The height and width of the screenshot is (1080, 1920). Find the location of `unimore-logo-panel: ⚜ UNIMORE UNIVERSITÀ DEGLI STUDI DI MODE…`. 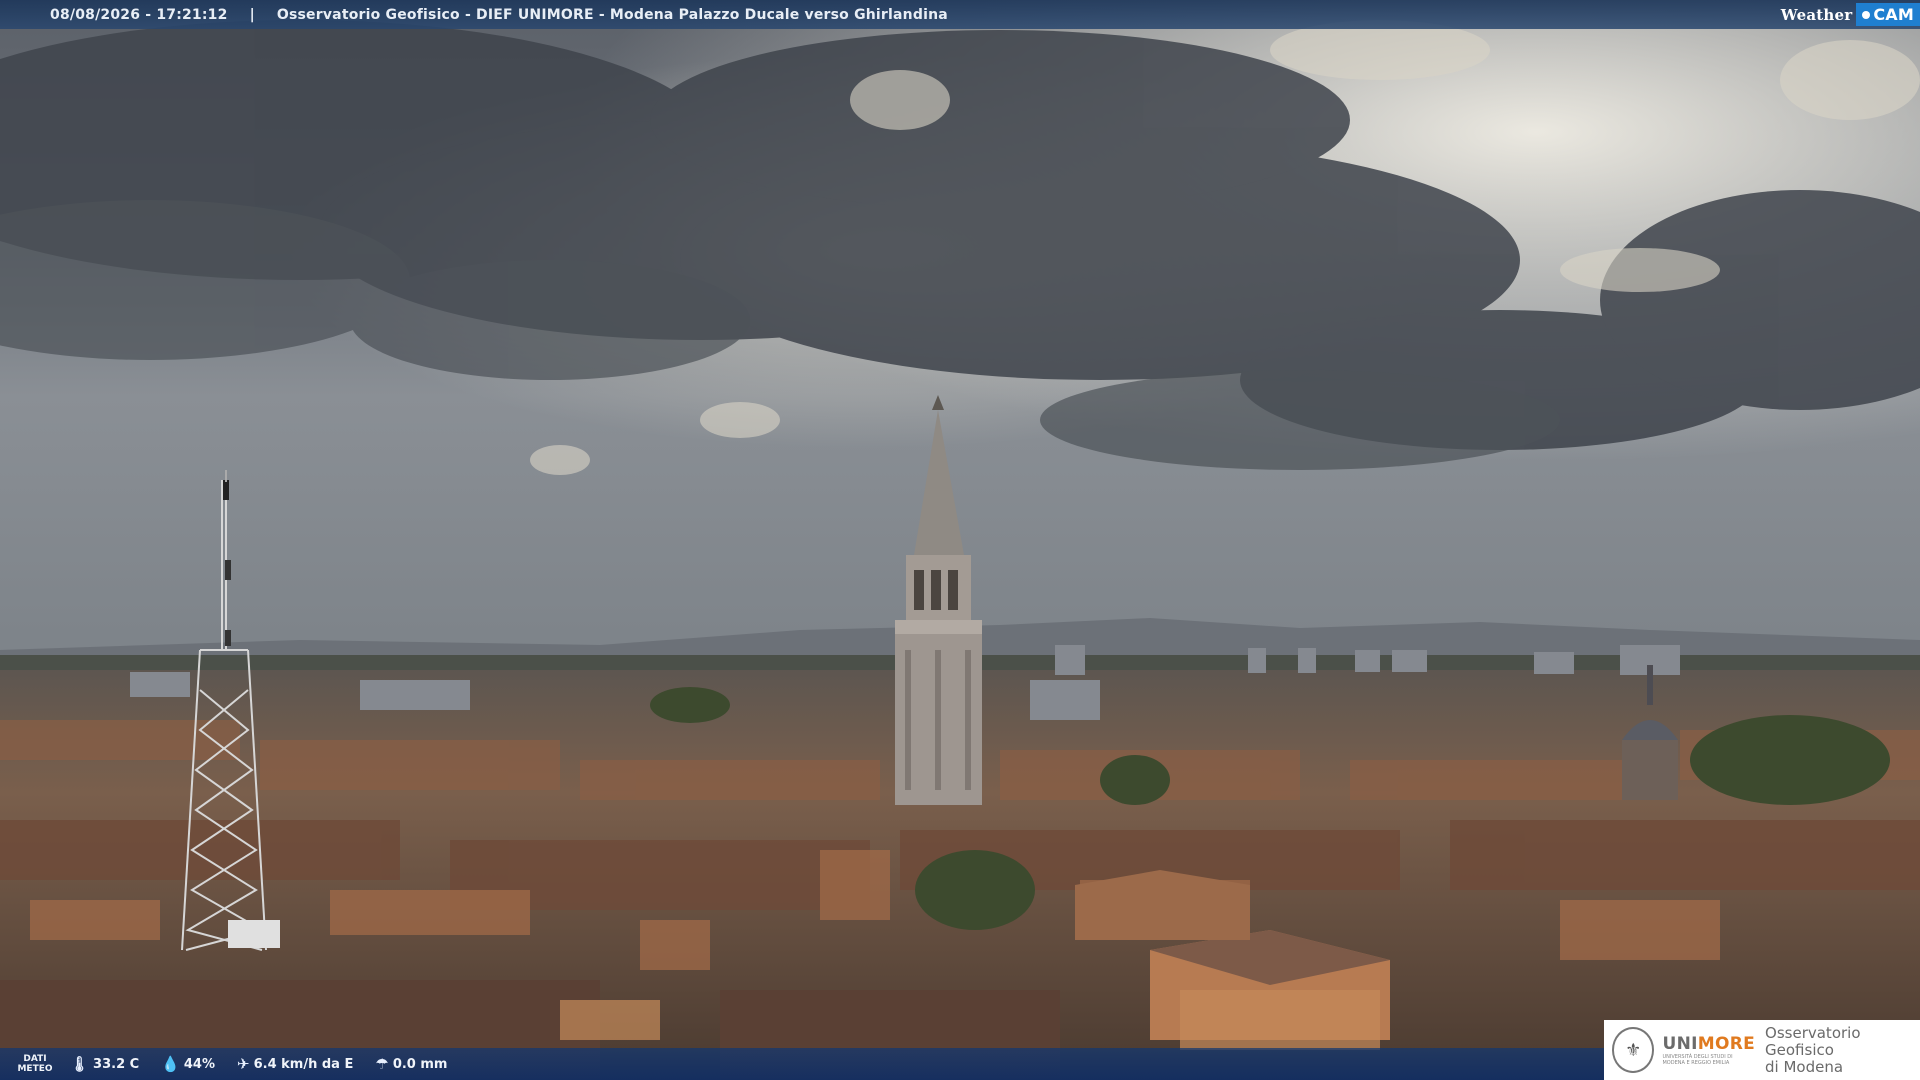

unimore-logo-panel: ⚜ UNIMORE UNIVERSITÀ DEGLI STUDI DI MODE… is located at coordinates (1762, 1050).